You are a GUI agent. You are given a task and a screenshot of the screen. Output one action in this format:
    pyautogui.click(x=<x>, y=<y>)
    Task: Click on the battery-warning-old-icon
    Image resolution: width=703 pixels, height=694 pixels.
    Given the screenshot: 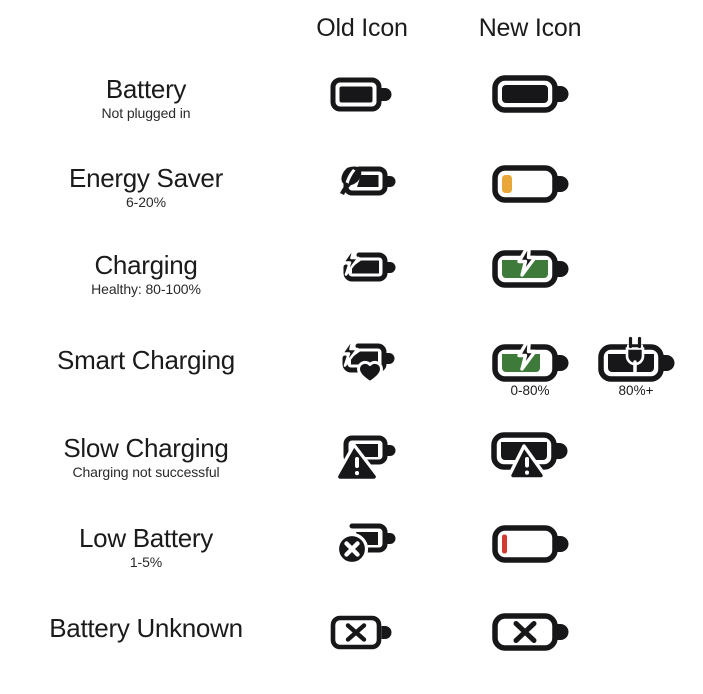 What is the action you would take?
    pyautogui.click(x=362, y=457)
    